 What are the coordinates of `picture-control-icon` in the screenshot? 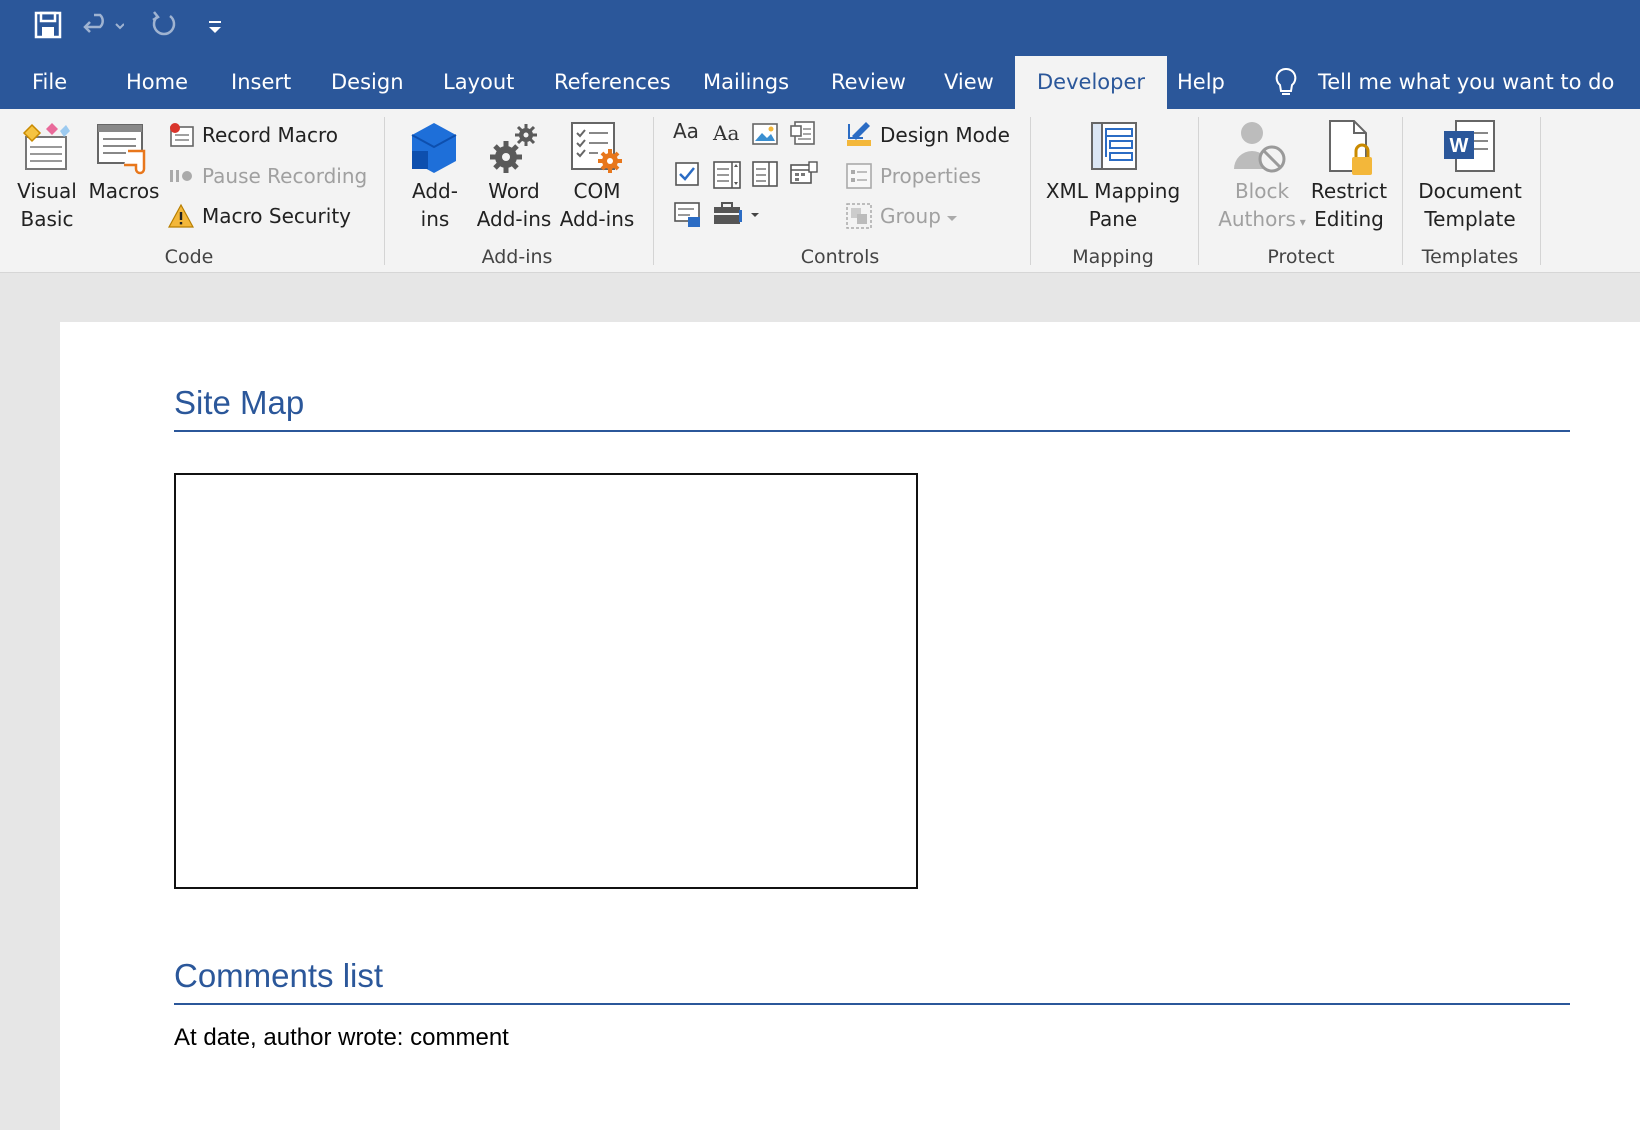 It's located at (765, 134).